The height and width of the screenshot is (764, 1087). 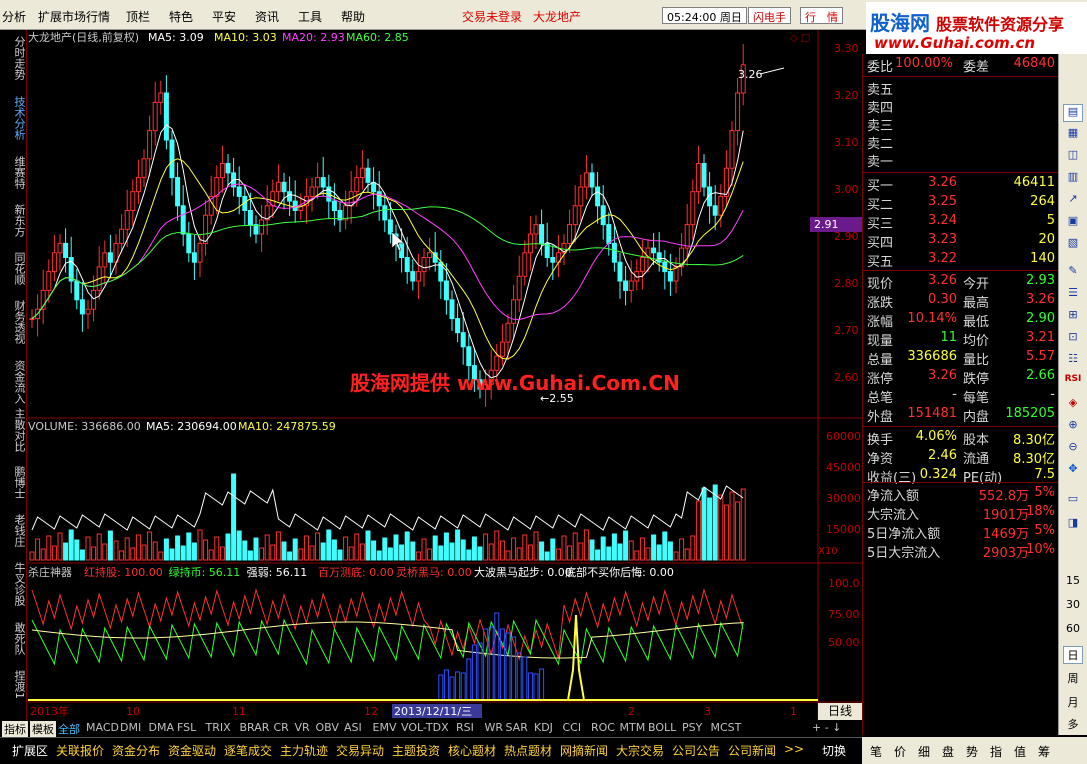 I want to click on tool-icon: ☰, so click(x=1073, y=295).